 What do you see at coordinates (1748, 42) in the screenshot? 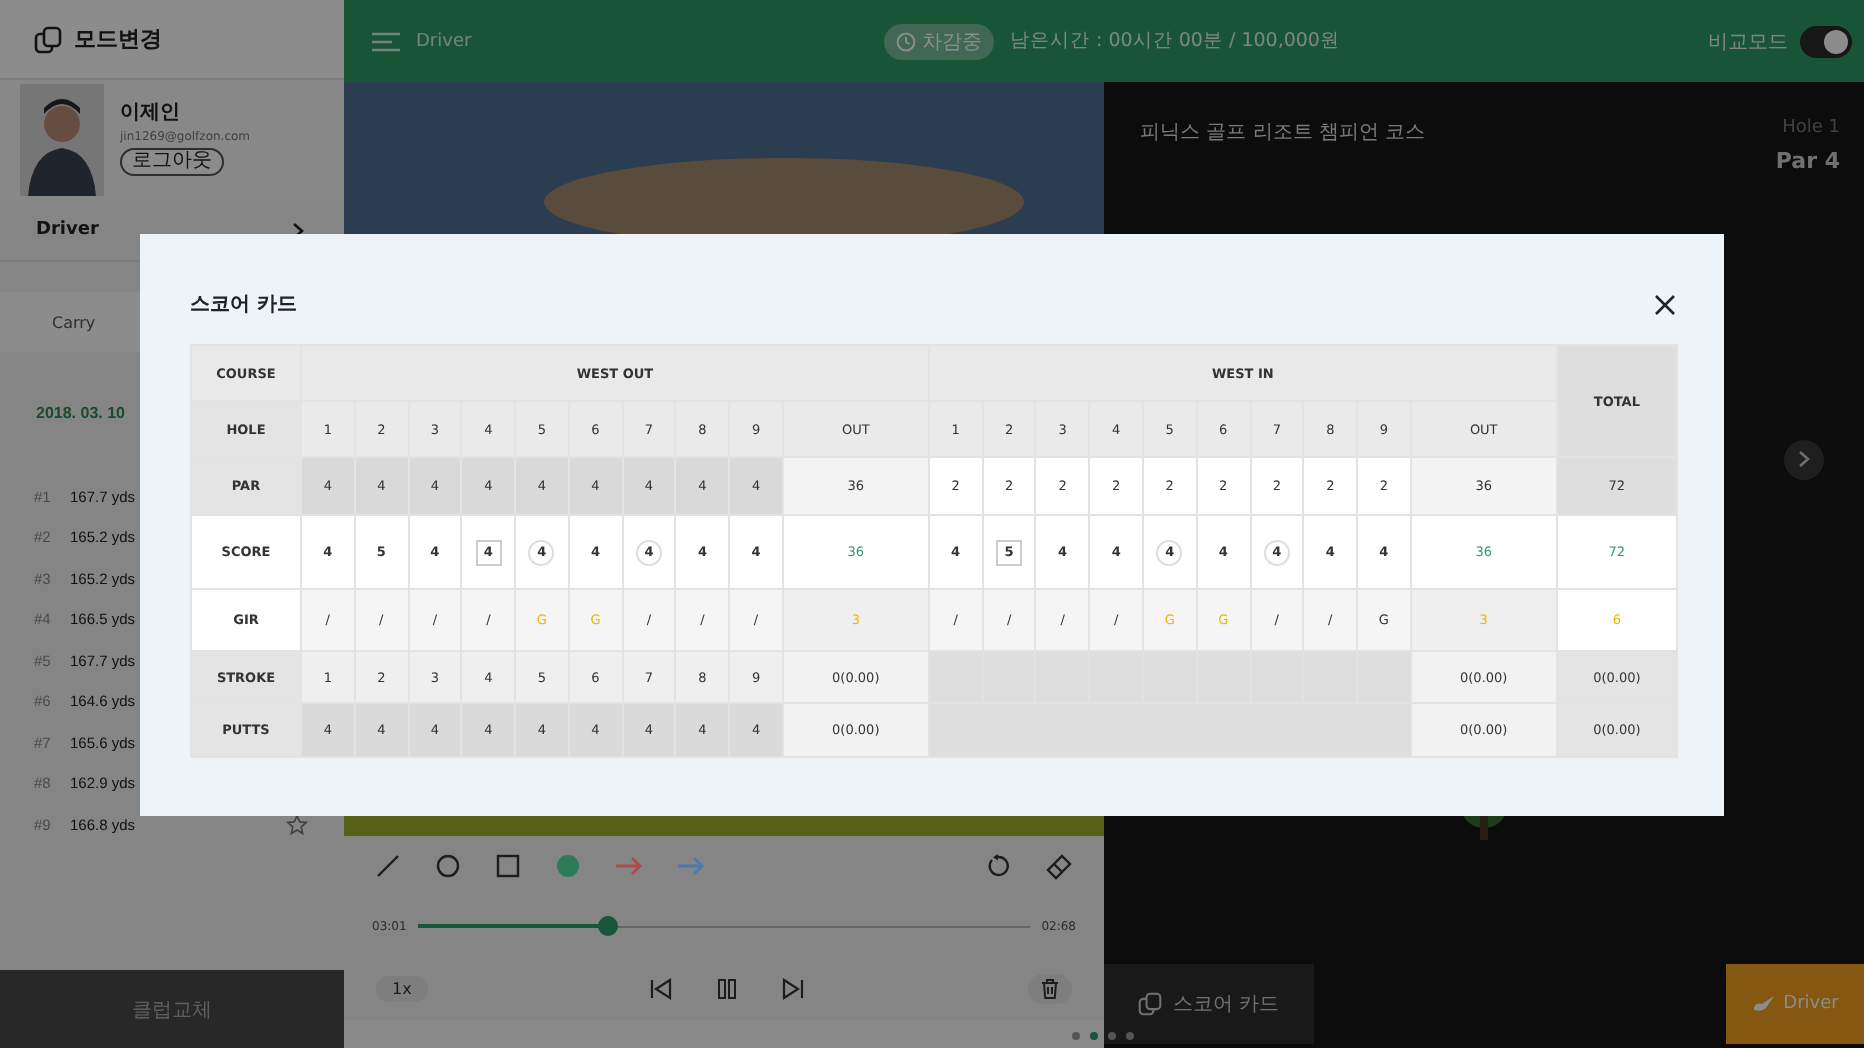
I see `compare-mode-label: 비교모드` at bounding box center [1748, 42].